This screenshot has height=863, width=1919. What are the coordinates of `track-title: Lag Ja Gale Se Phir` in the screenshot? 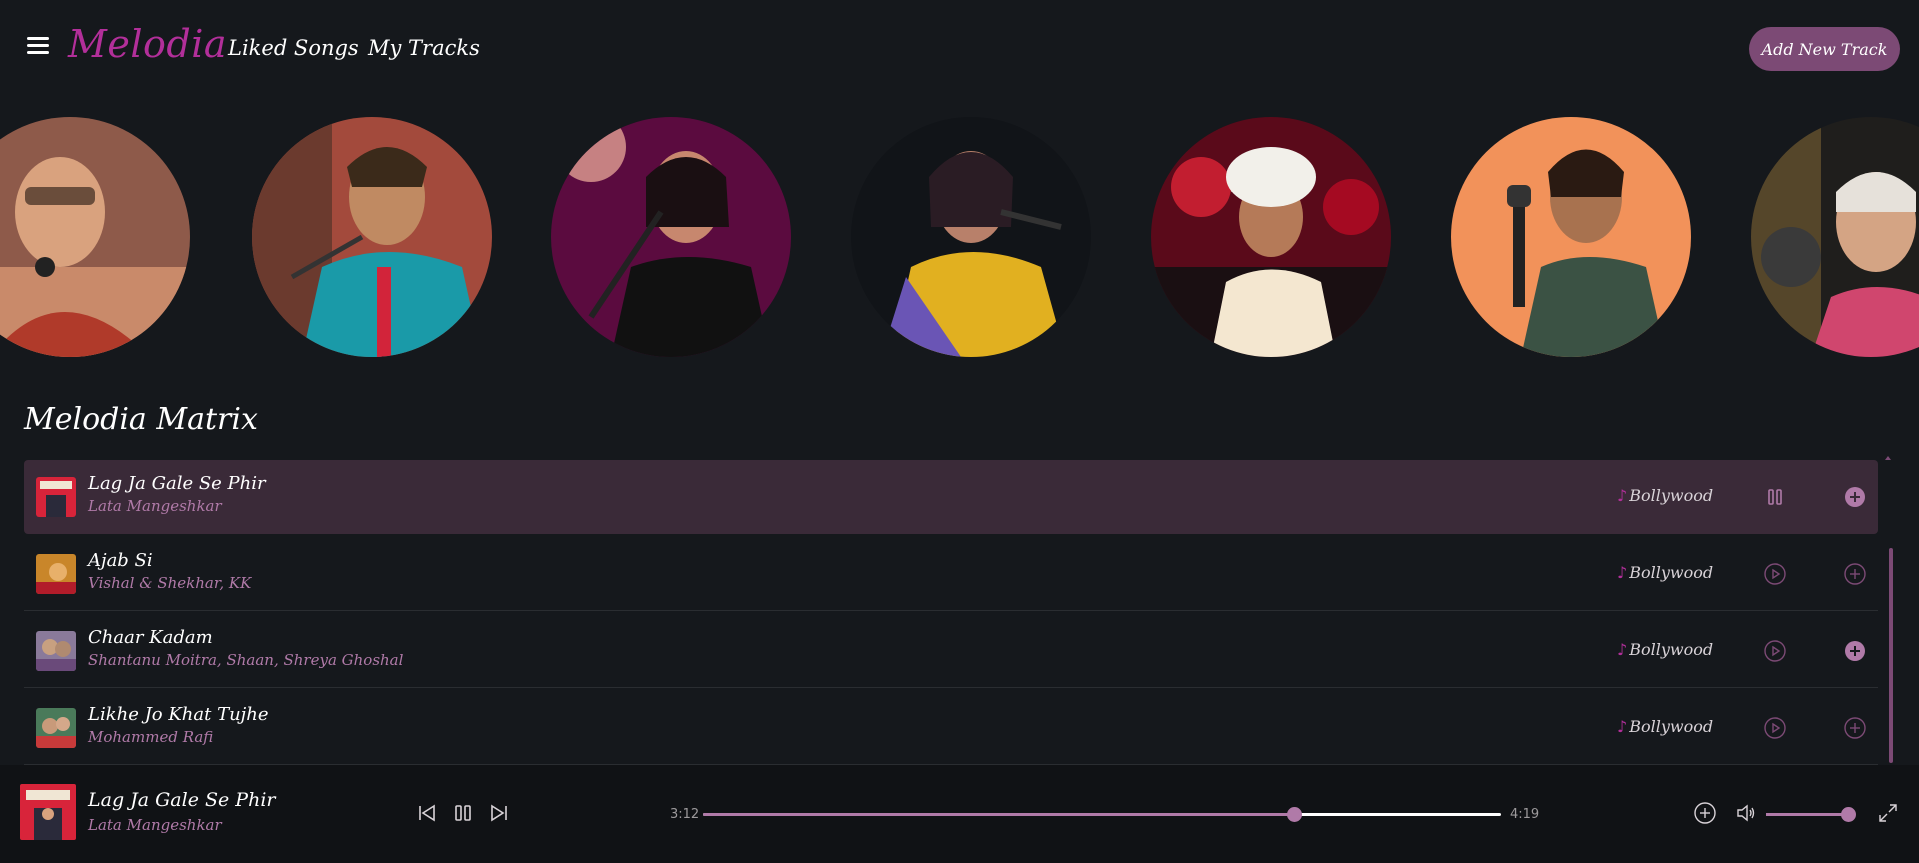 It's located at (177, 483).